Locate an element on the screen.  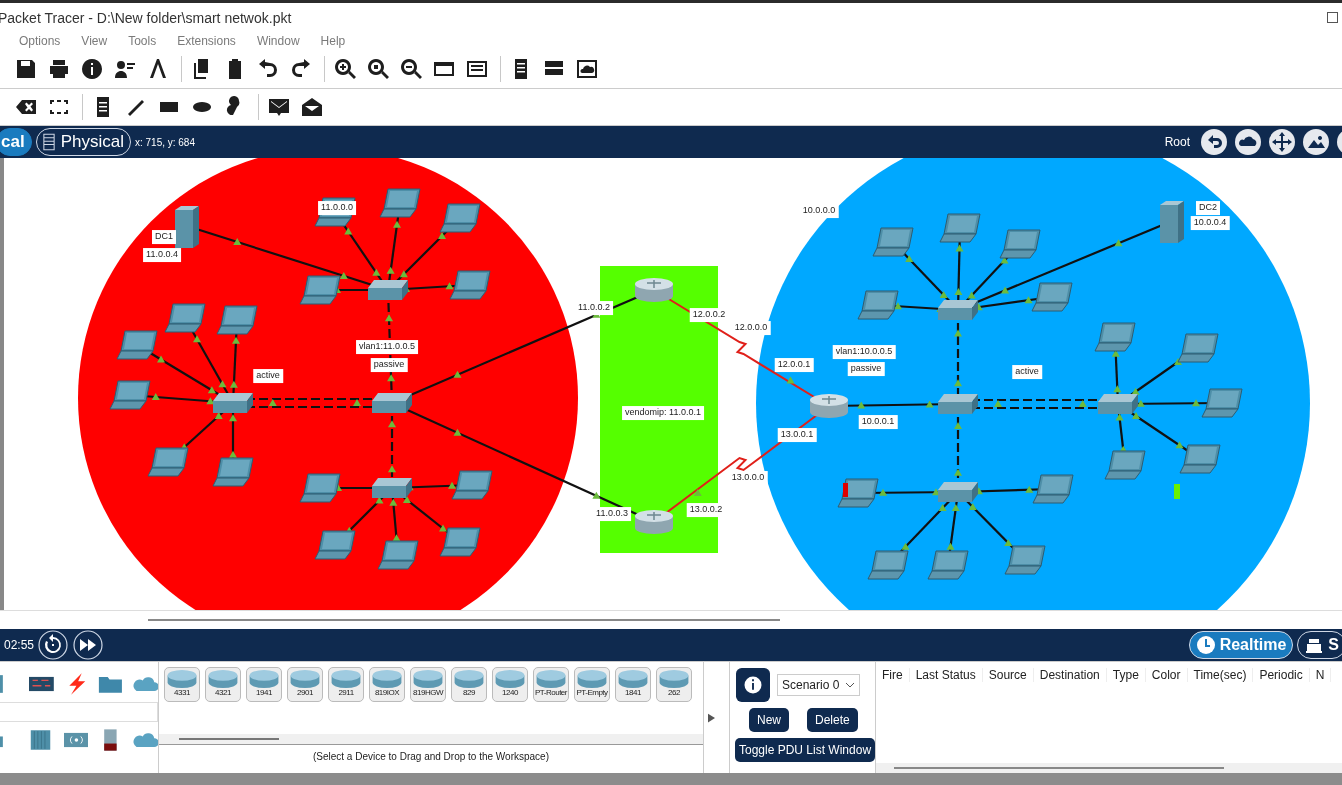
cloud-image-icon is located at coordinates (587, 69).